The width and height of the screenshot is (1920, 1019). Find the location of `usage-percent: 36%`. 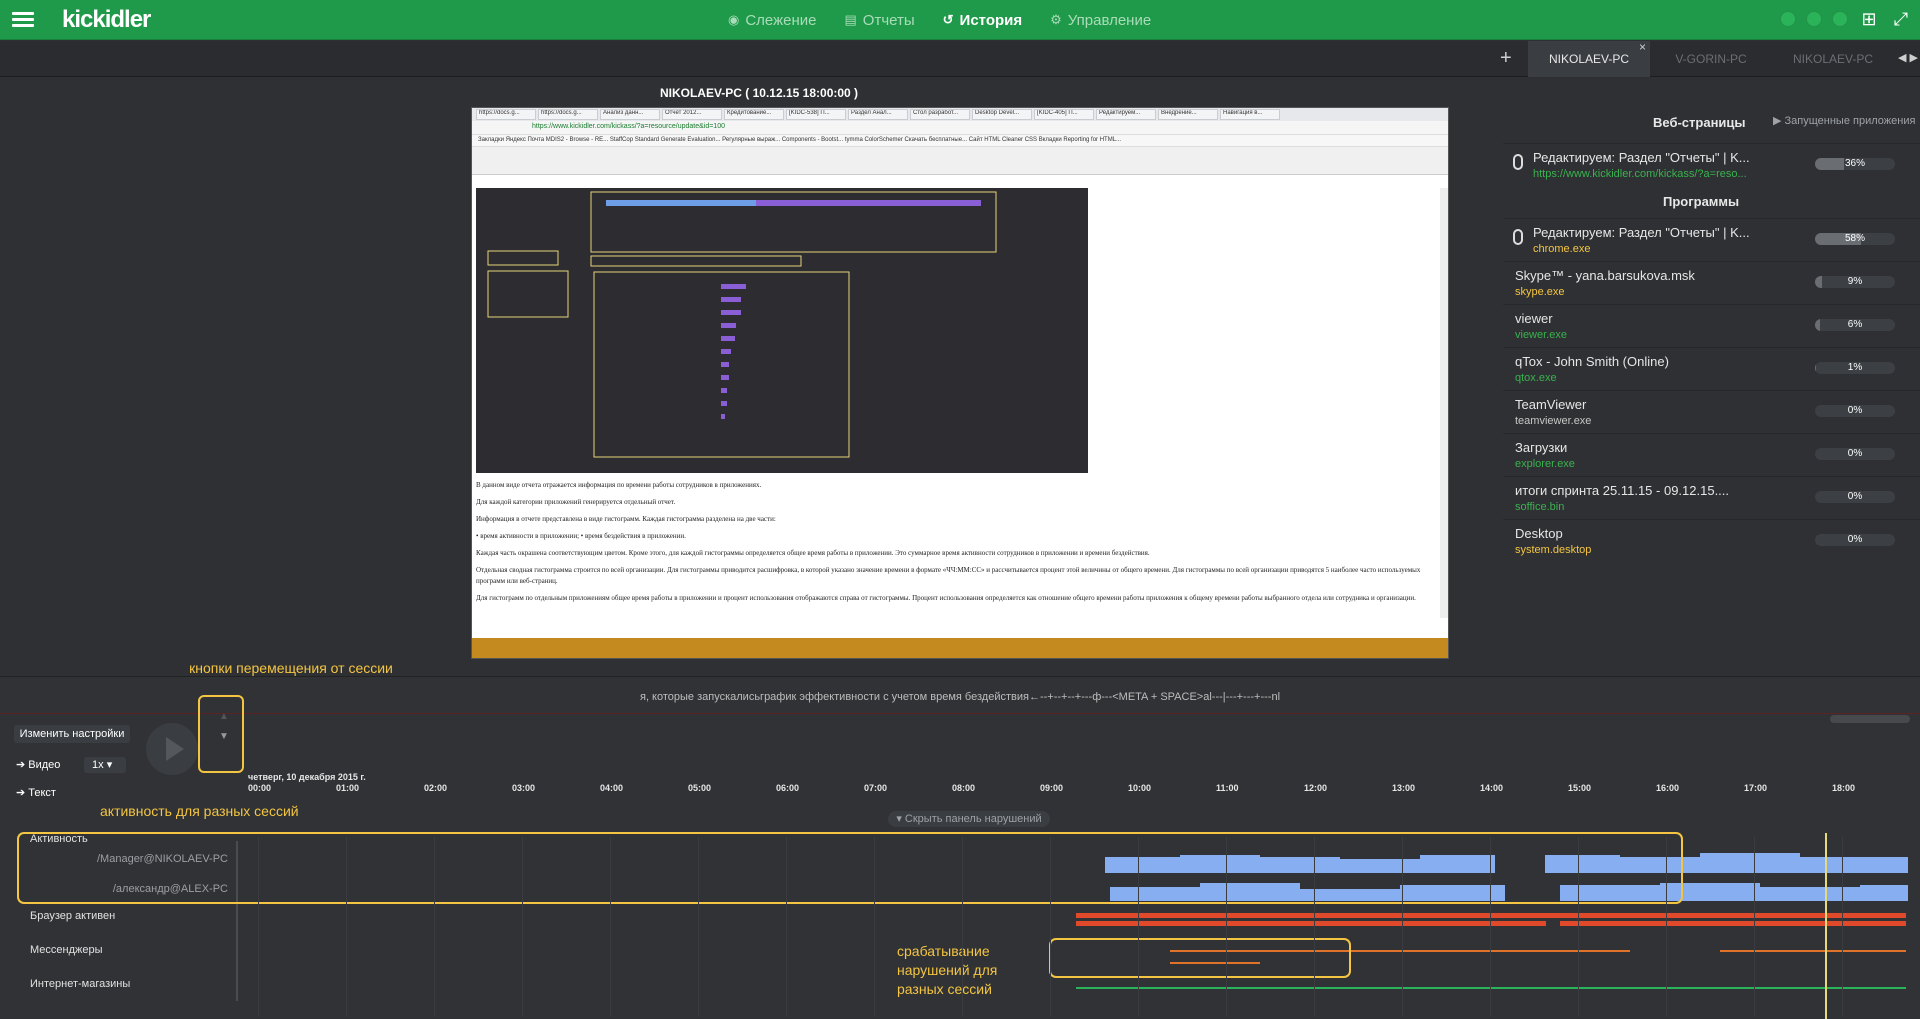

usage-percent: 36% is located at coordinates (1854, 163).